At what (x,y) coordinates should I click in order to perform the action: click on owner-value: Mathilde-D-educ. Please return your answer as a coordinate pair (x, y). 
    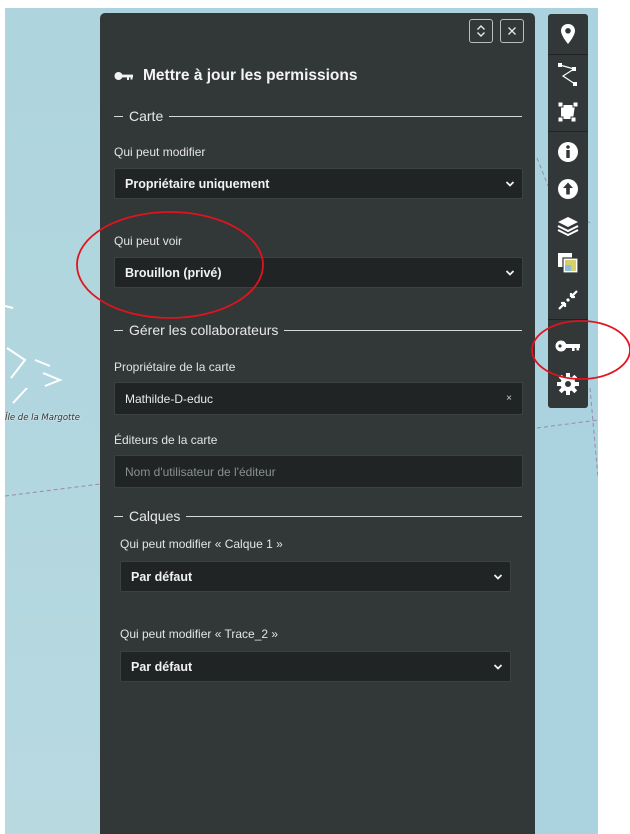
    Looking at the image, I should click on (169, 398).